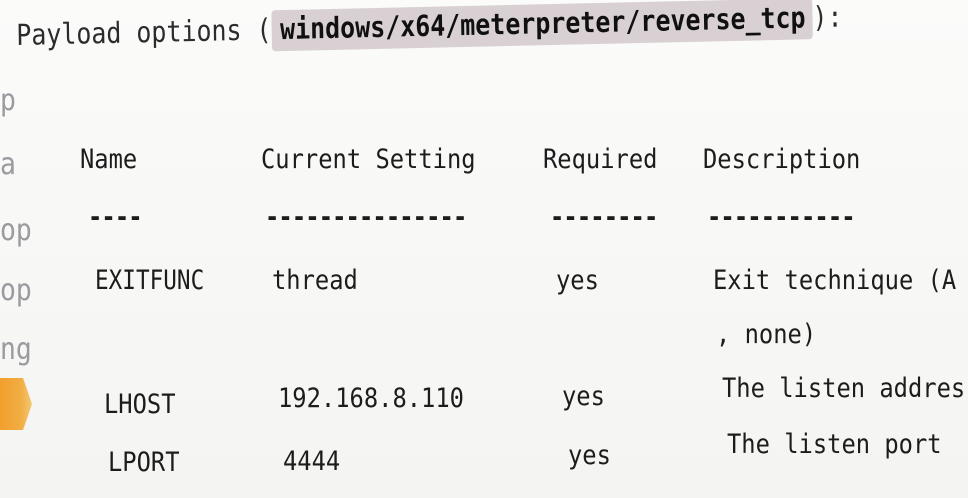  I want to click on option-name-lhost: LHOST, so click(140, 404).